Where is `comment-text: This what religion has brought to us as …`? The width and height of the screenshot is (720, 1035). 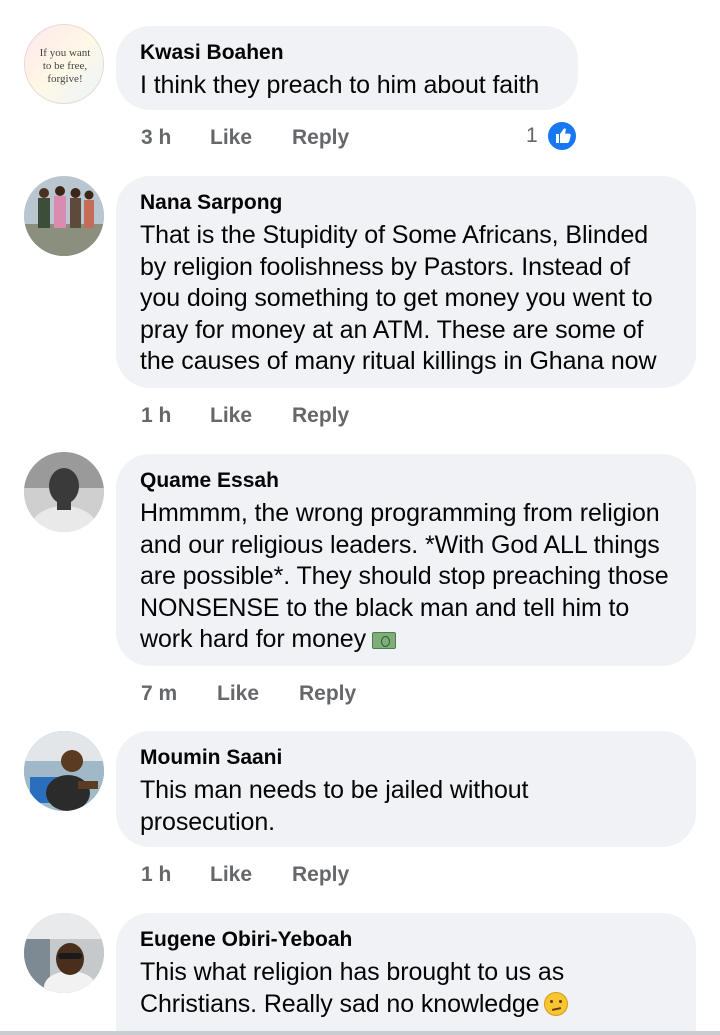 comment-text: This what religion has brought to us as … is located at coordinates (406, 988).